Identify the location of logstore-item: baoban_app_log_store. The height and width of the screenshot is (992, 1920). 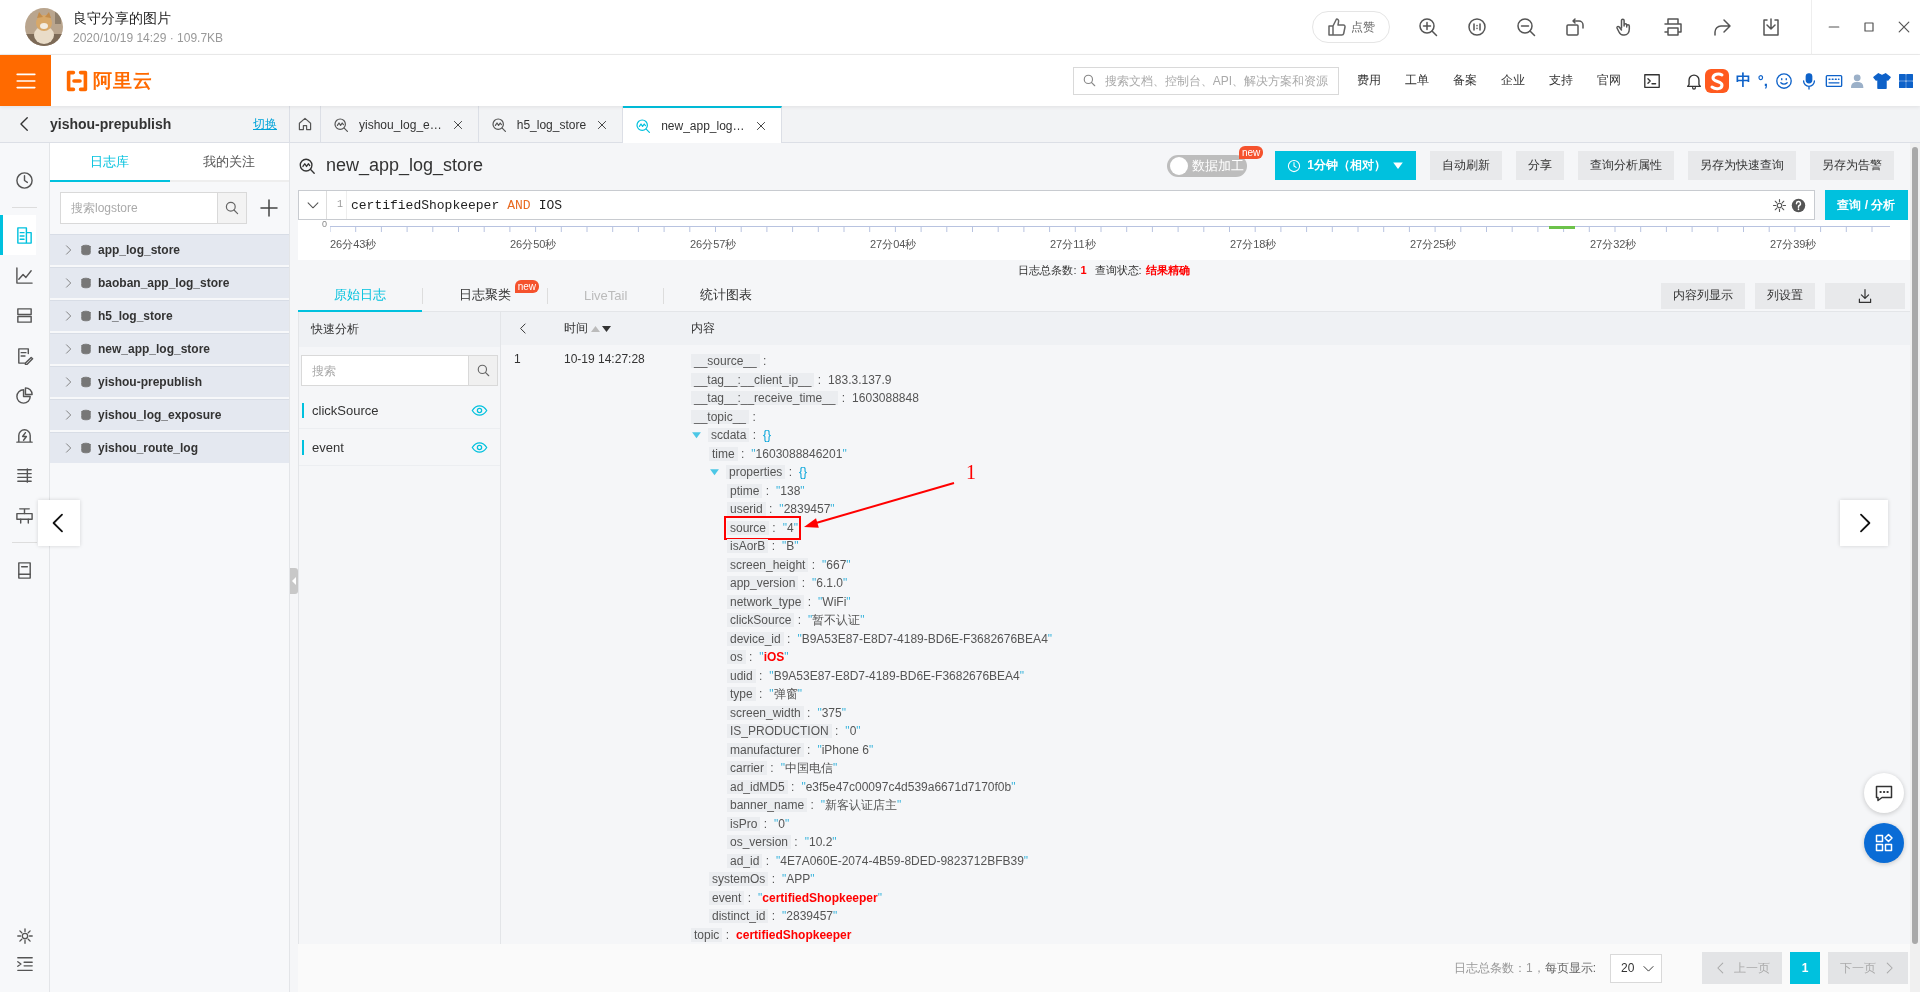
(169, 282).